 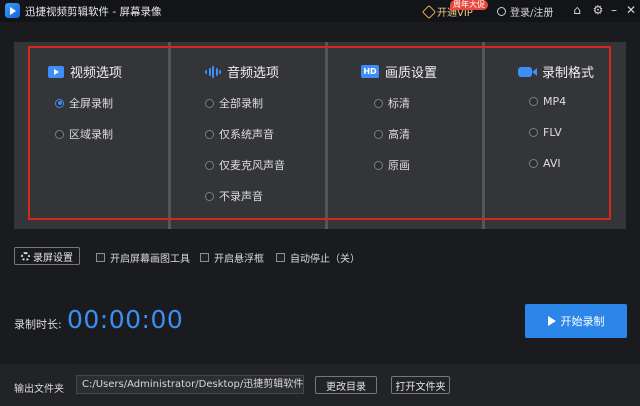 What do you see at coordinates (399, 103) in the screenshot?
I see `option-label: 标清` at bounding box center [399, 103].